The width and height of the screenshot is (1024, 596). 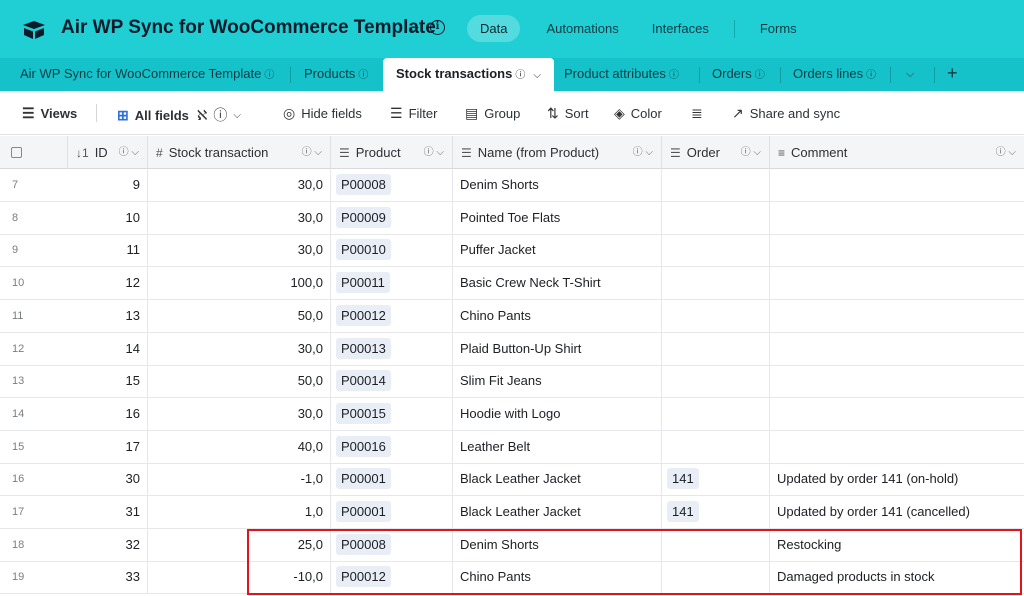 What do you see at coordinates (16, 152) in the screenshot?
I see `select-all-checkbox` at bounding box center [16, 152].